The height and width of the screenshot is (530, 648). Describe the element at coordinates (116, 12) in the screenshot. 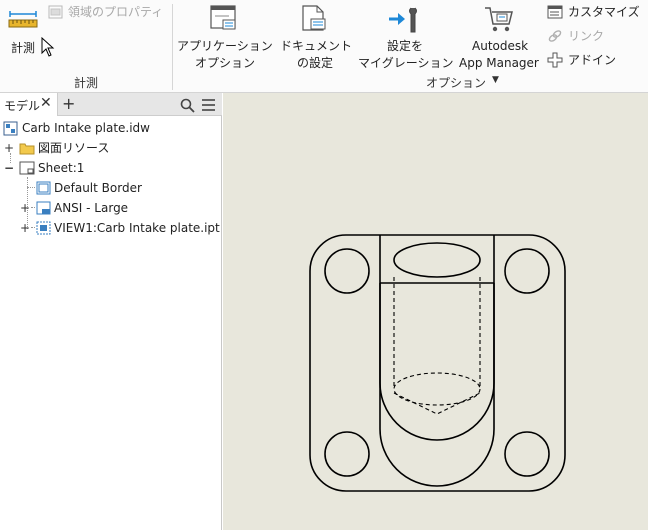

I see `region-properties-label: 領域のプロパティ` at that location.